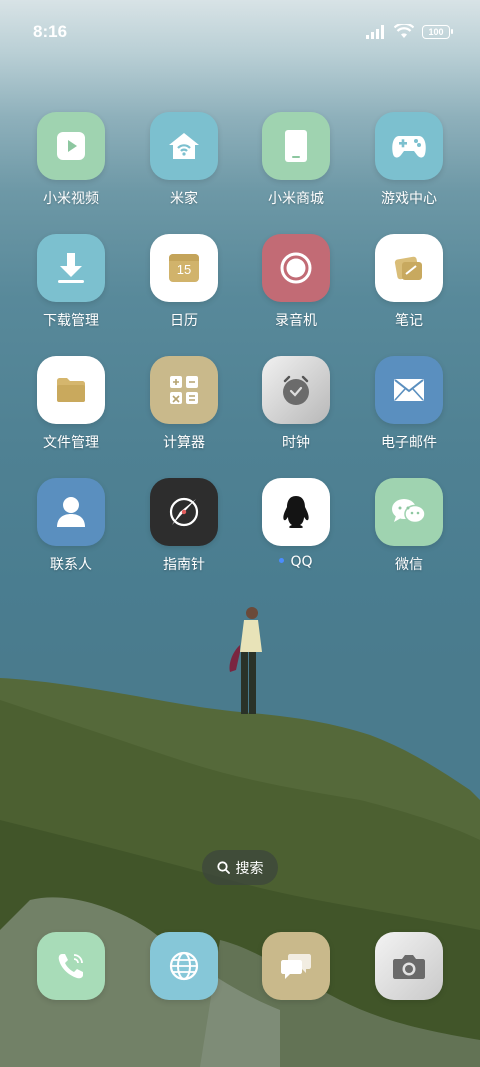 This screenshot has height=1067, width=480. What do you see at coordinates (301, 562) in the screenshot?
I see `app-label: QQ` at bounding box center [301, 562].